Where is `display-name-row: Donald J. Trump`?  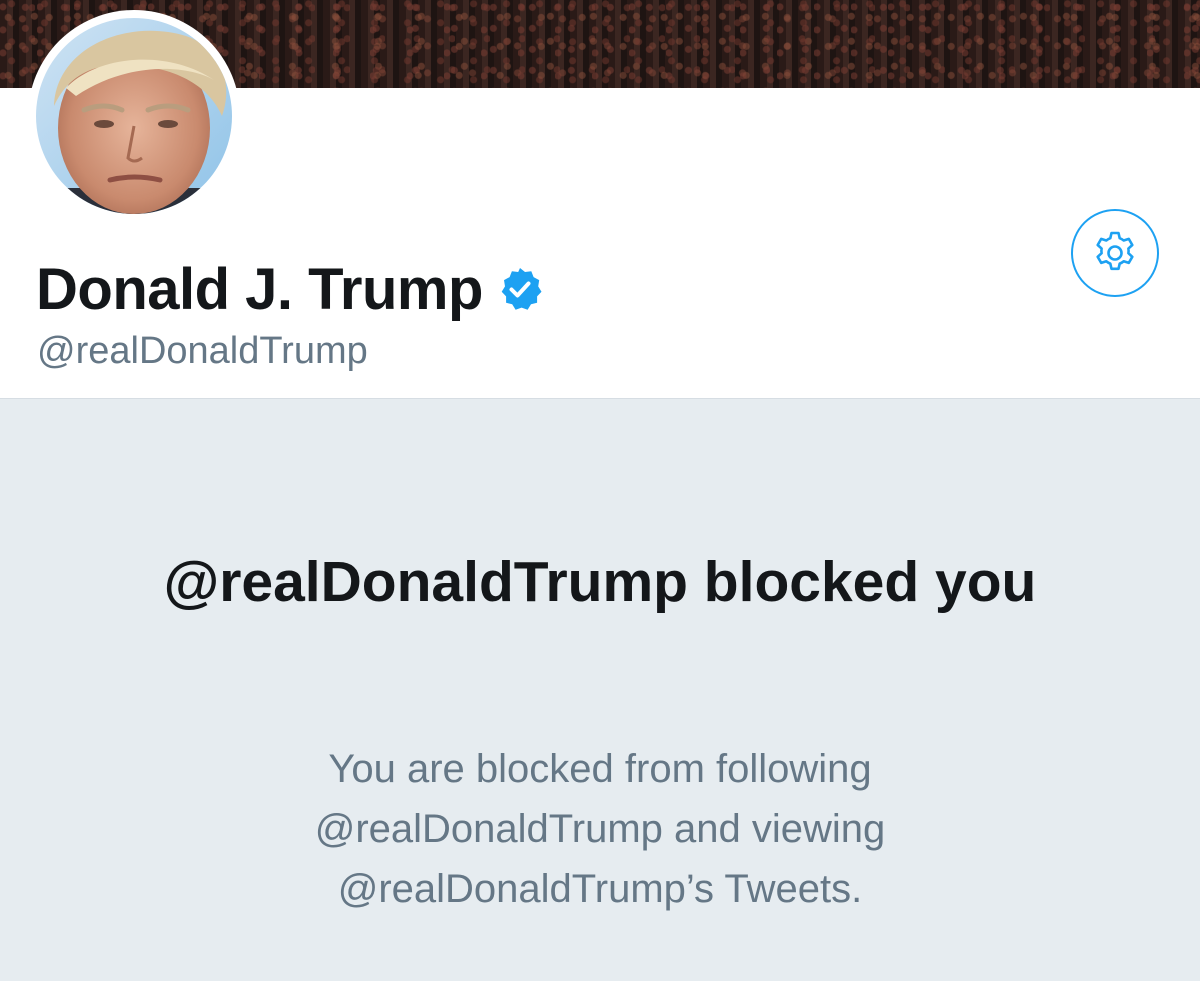
display-name-row: Donald J. Trump is located at coordinates (289, 289).